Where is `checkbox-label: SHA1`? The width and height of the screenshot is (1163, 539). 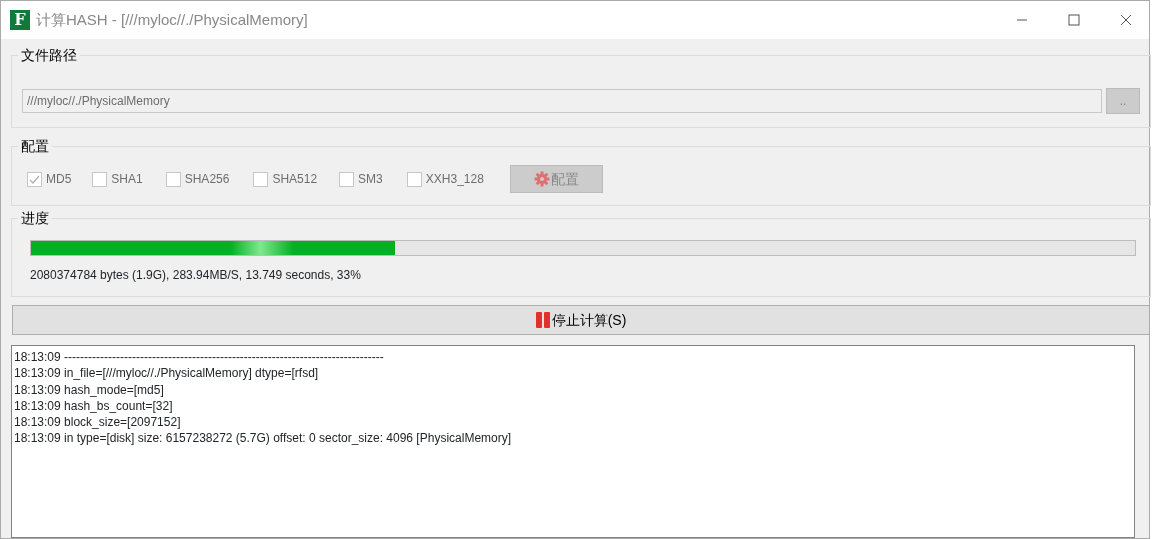 checkbox-label: SHA1 is located at coordinates (127, 179).